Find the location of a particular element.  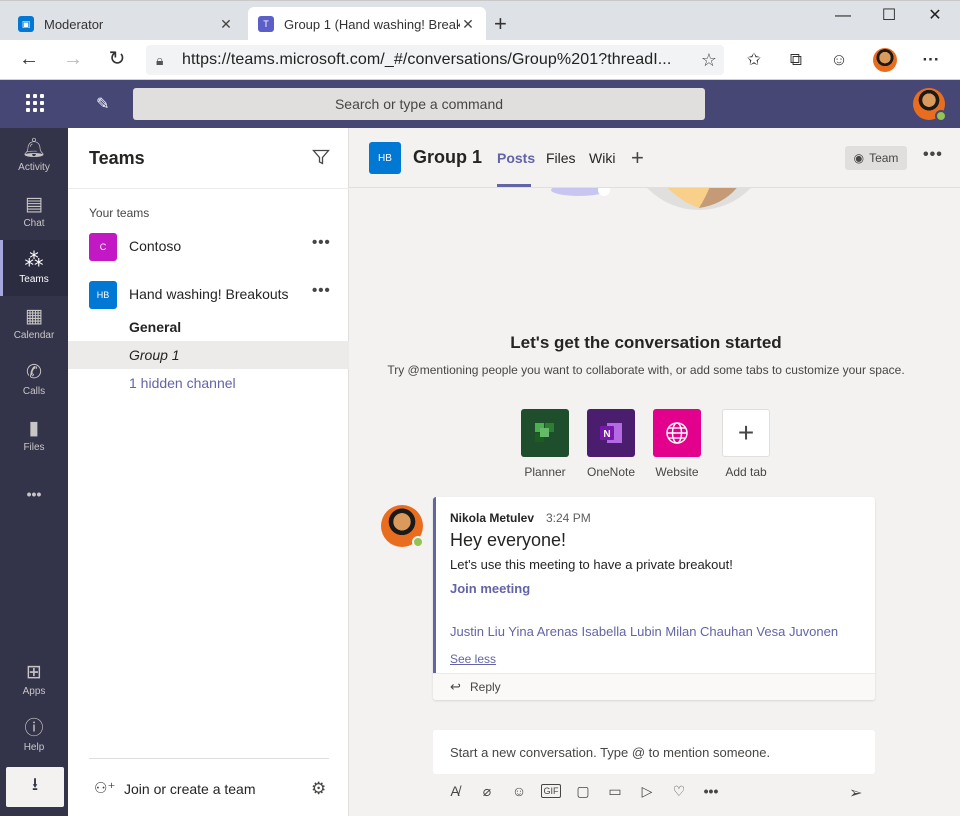

teams-panel-title: Teams is located at coordinates (117, 158).